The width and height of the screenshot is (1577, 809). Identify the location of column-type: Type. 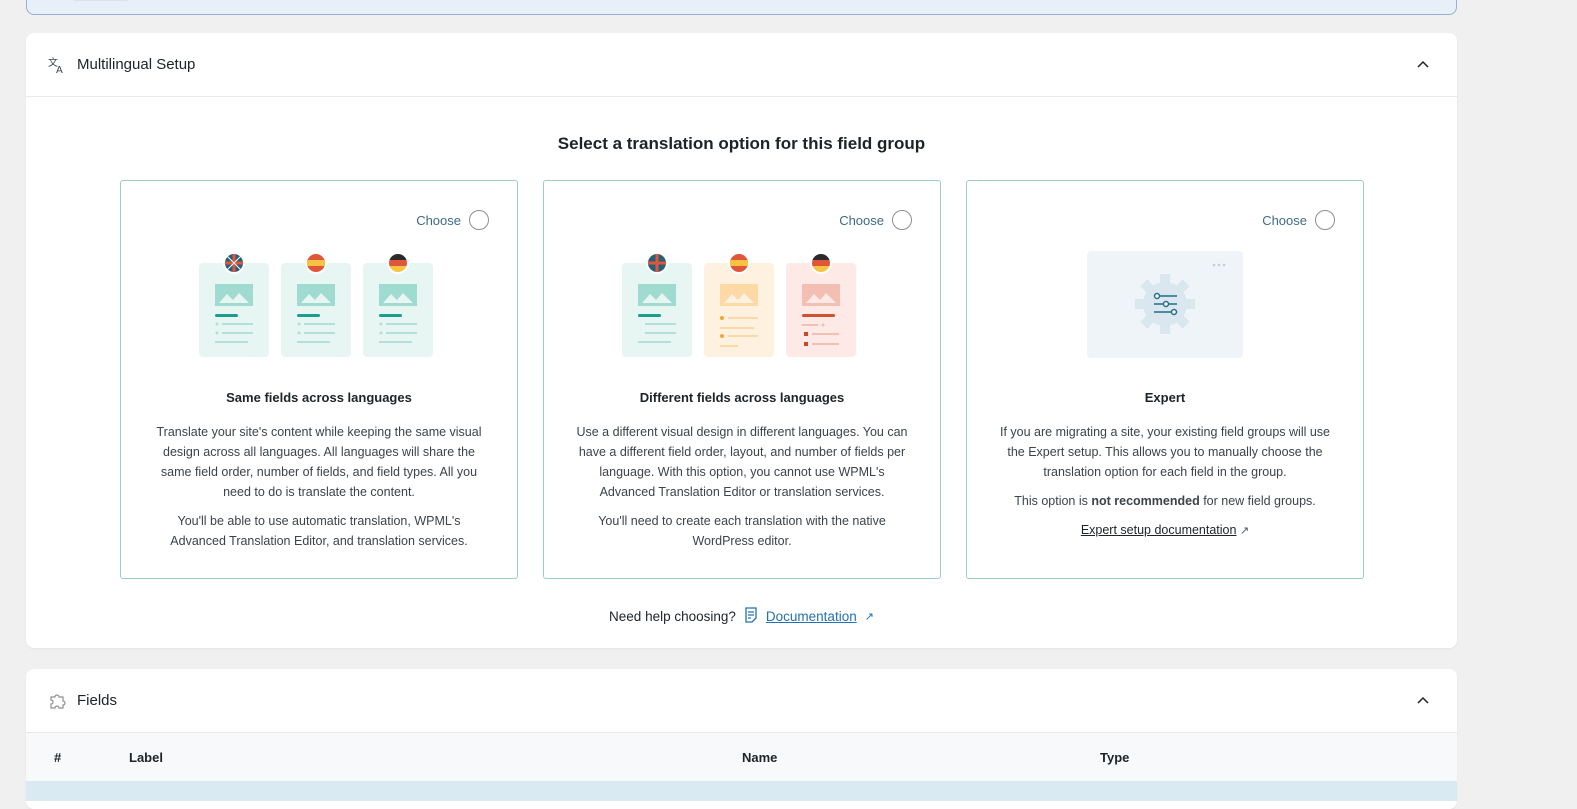
(1115, 757).